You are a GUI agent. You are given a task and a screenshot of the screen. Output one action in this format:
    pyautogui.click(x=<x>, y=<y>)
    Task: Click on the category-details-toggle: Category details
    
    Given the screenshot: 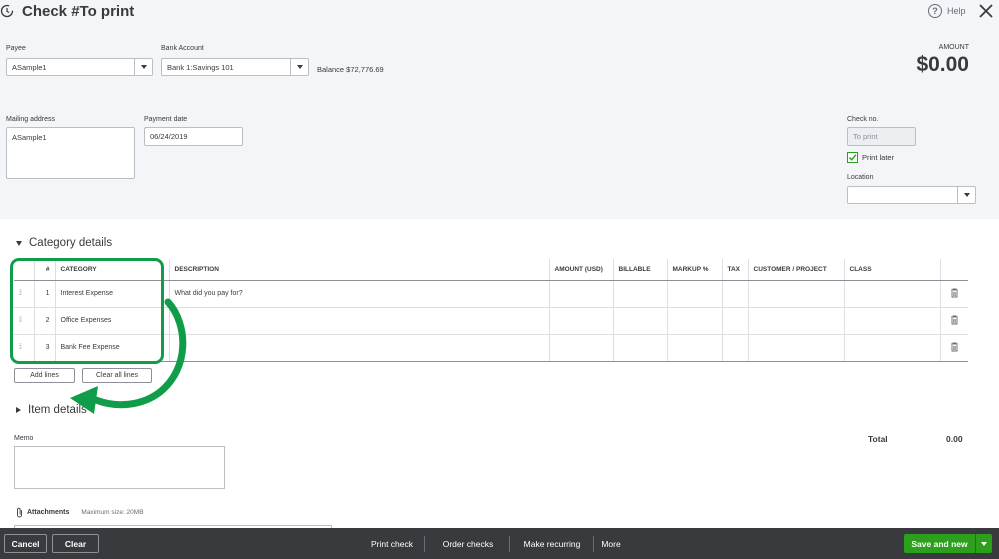 What is the action you would take?
    pyautogui.click(x=64, y=243)
    